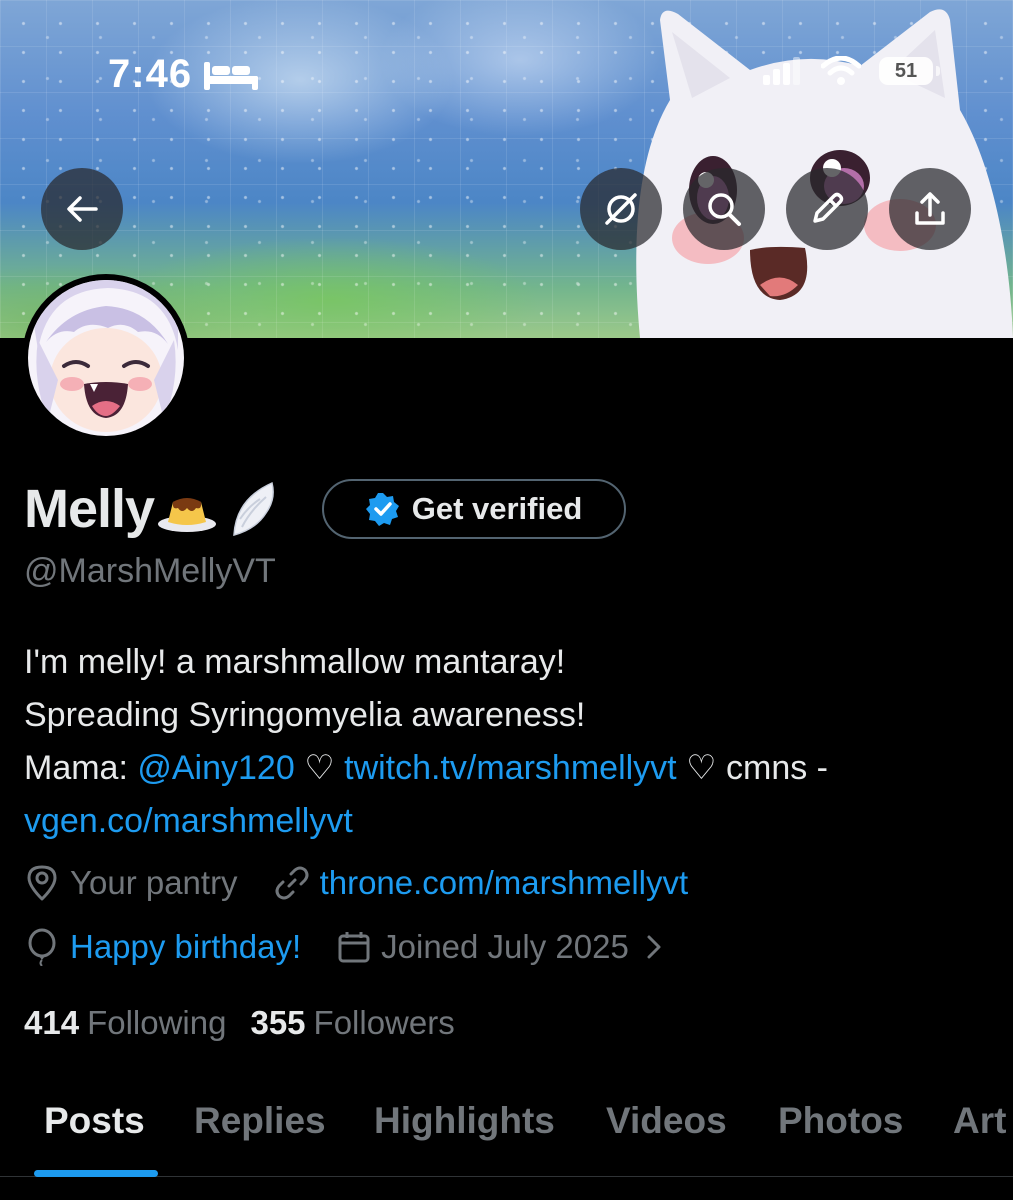  Describe the element at coordinates (384, 1022) in the screenshot. I see `followers-label: Followers` at that location.